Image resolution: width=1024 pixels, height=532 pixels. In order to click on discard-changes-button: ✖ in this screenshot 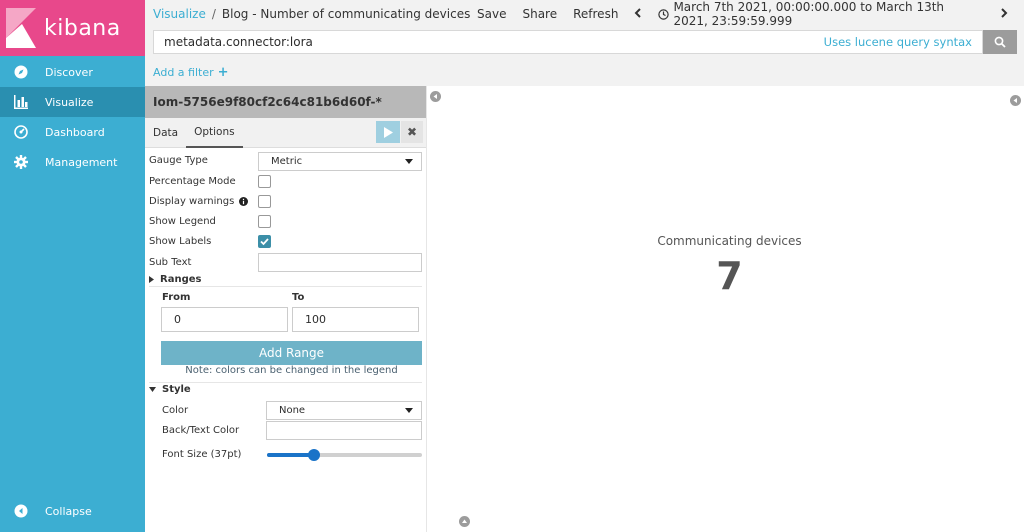, I will do `click(412, 132)`.